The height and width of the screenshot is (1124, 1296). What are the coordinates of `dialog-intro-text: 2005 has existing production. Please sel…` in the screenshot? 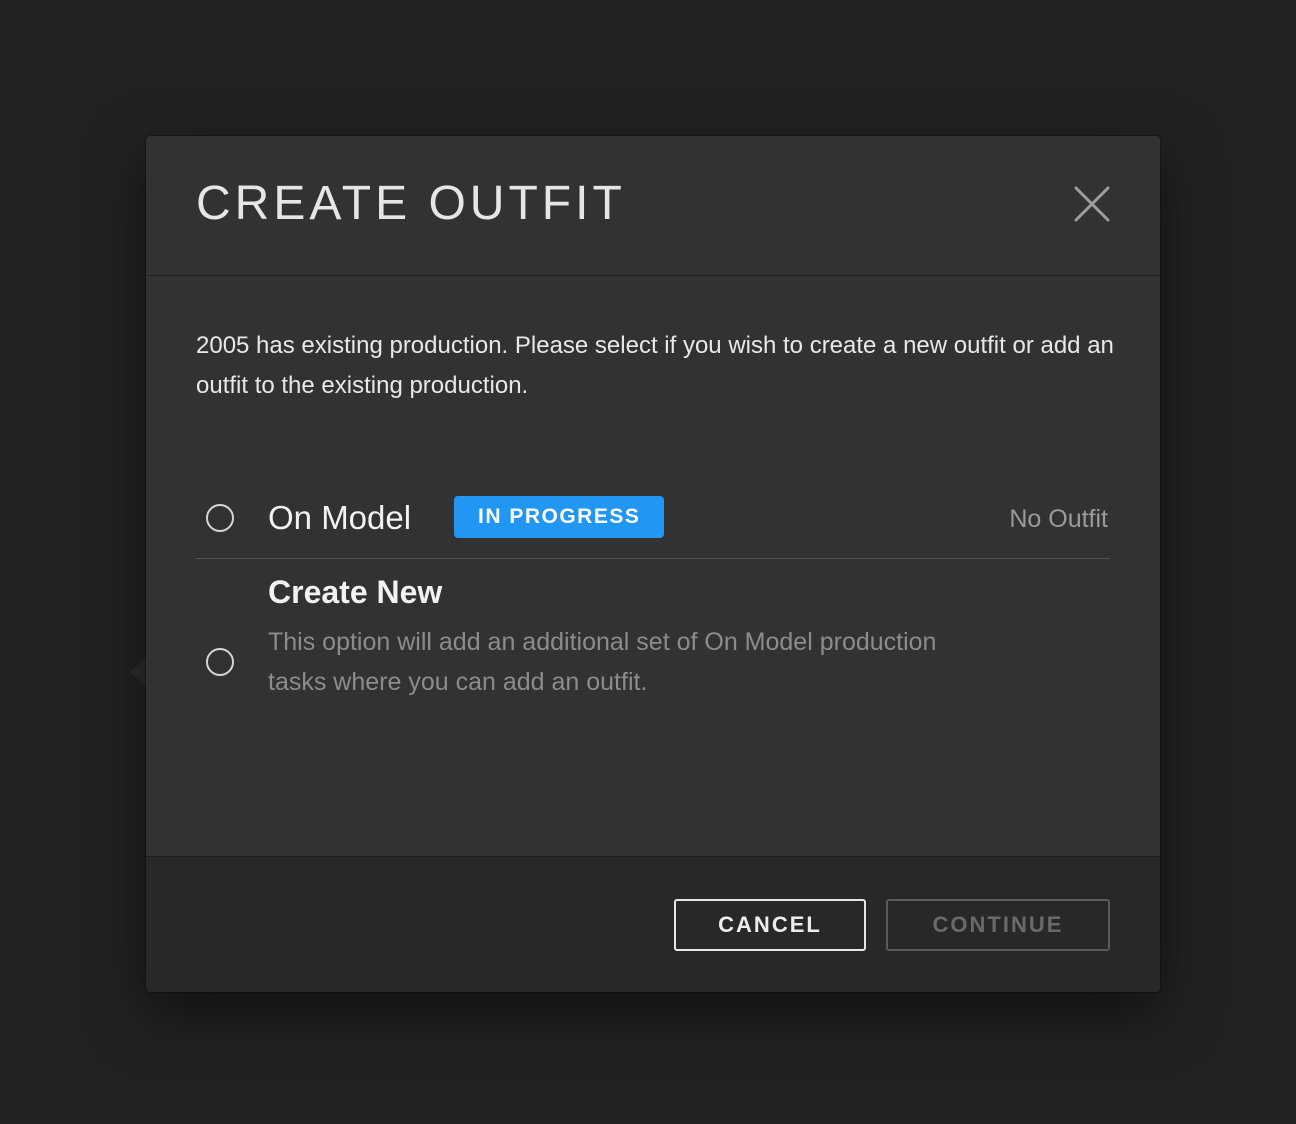 It's located at (655, 365).